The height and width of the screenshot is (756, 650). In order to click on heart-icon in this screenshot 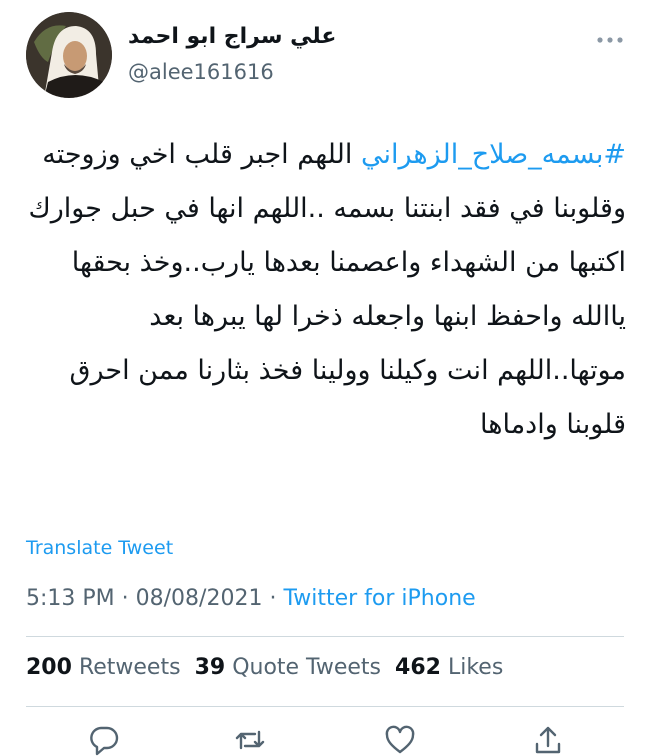, I will do `click(400, 739)`.